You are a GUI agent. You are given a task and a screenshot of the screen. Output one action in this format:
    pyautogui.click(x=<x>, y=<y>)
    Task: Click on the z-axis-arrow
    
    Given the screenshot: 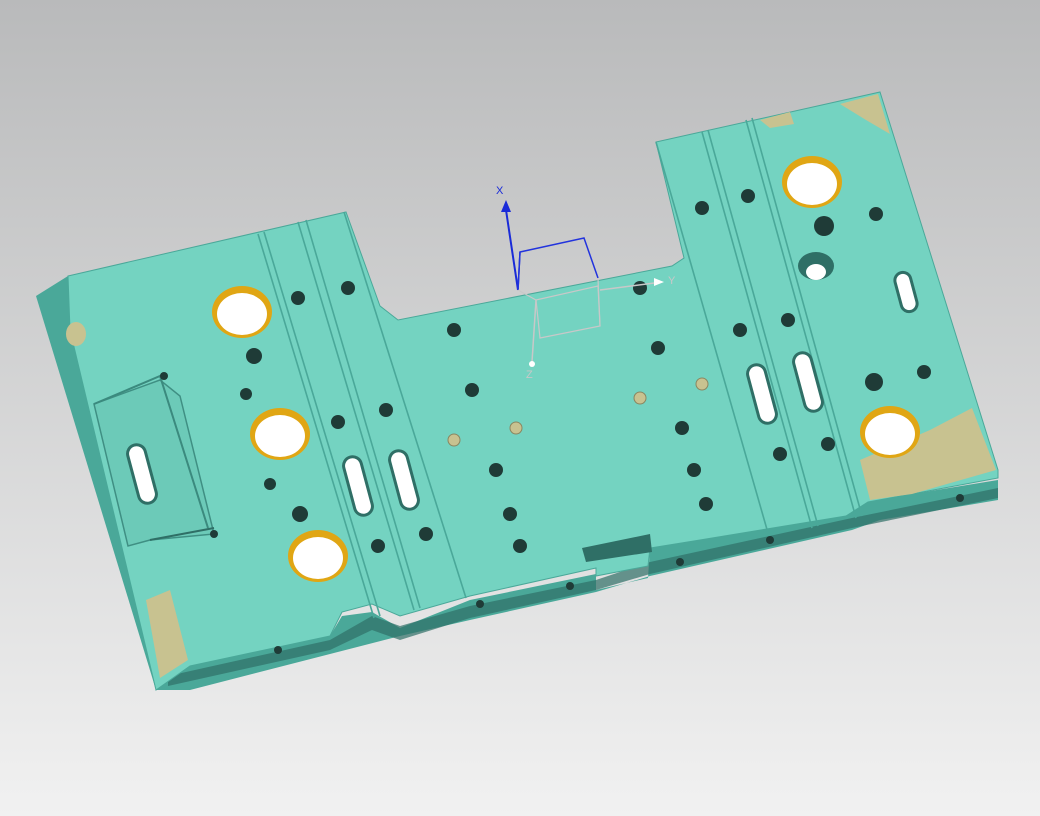 What is the action you would take?
    pyautogui.click(x=532, y=364)
    